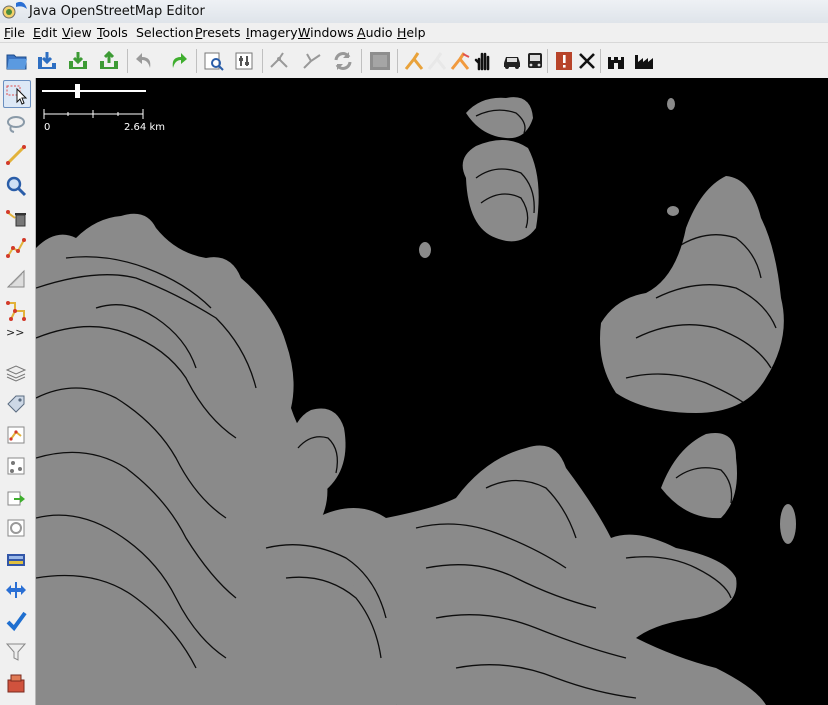 This screenshot has height=705, width=828. I want to click on extrude-icon, so click(16, 310).